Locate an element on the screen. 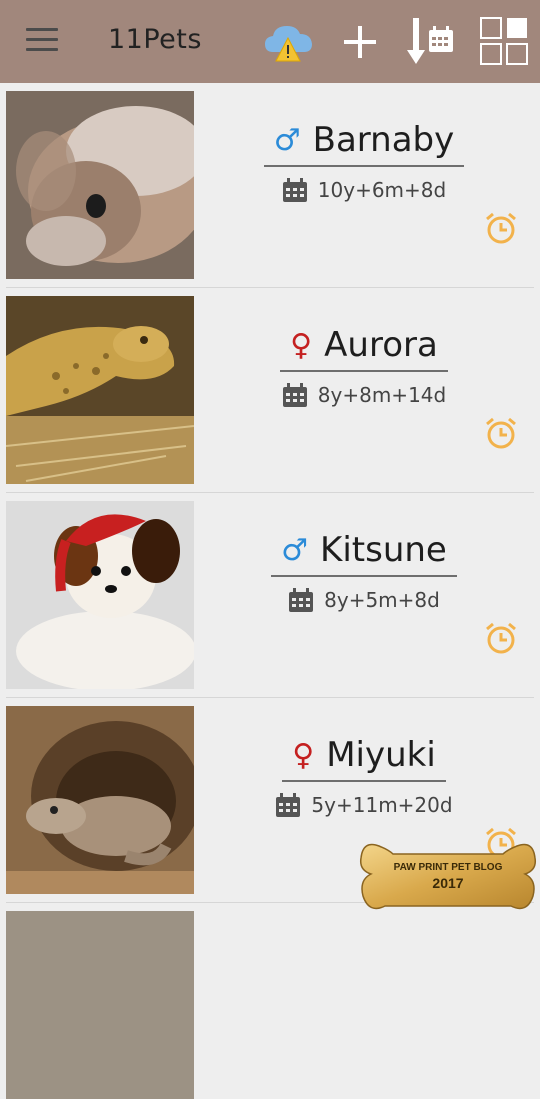 This screenshot has width=540, height=1099. badge-line2: 2017 is located at coordinates (447, 883).